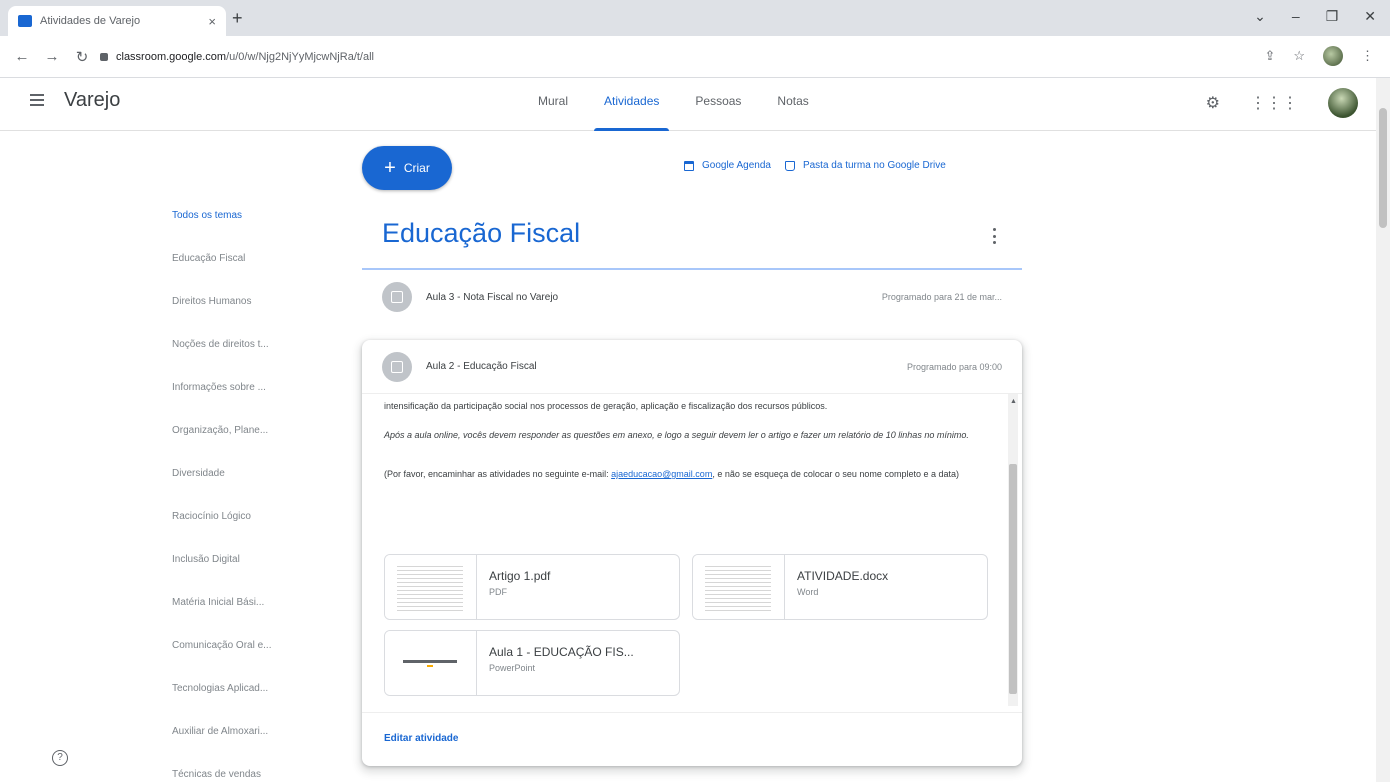  Describe the element at coordinates (1319, 56) in the screenshot. I see `toolbar-actions: ⇪ ☆ ⋮` at that location.